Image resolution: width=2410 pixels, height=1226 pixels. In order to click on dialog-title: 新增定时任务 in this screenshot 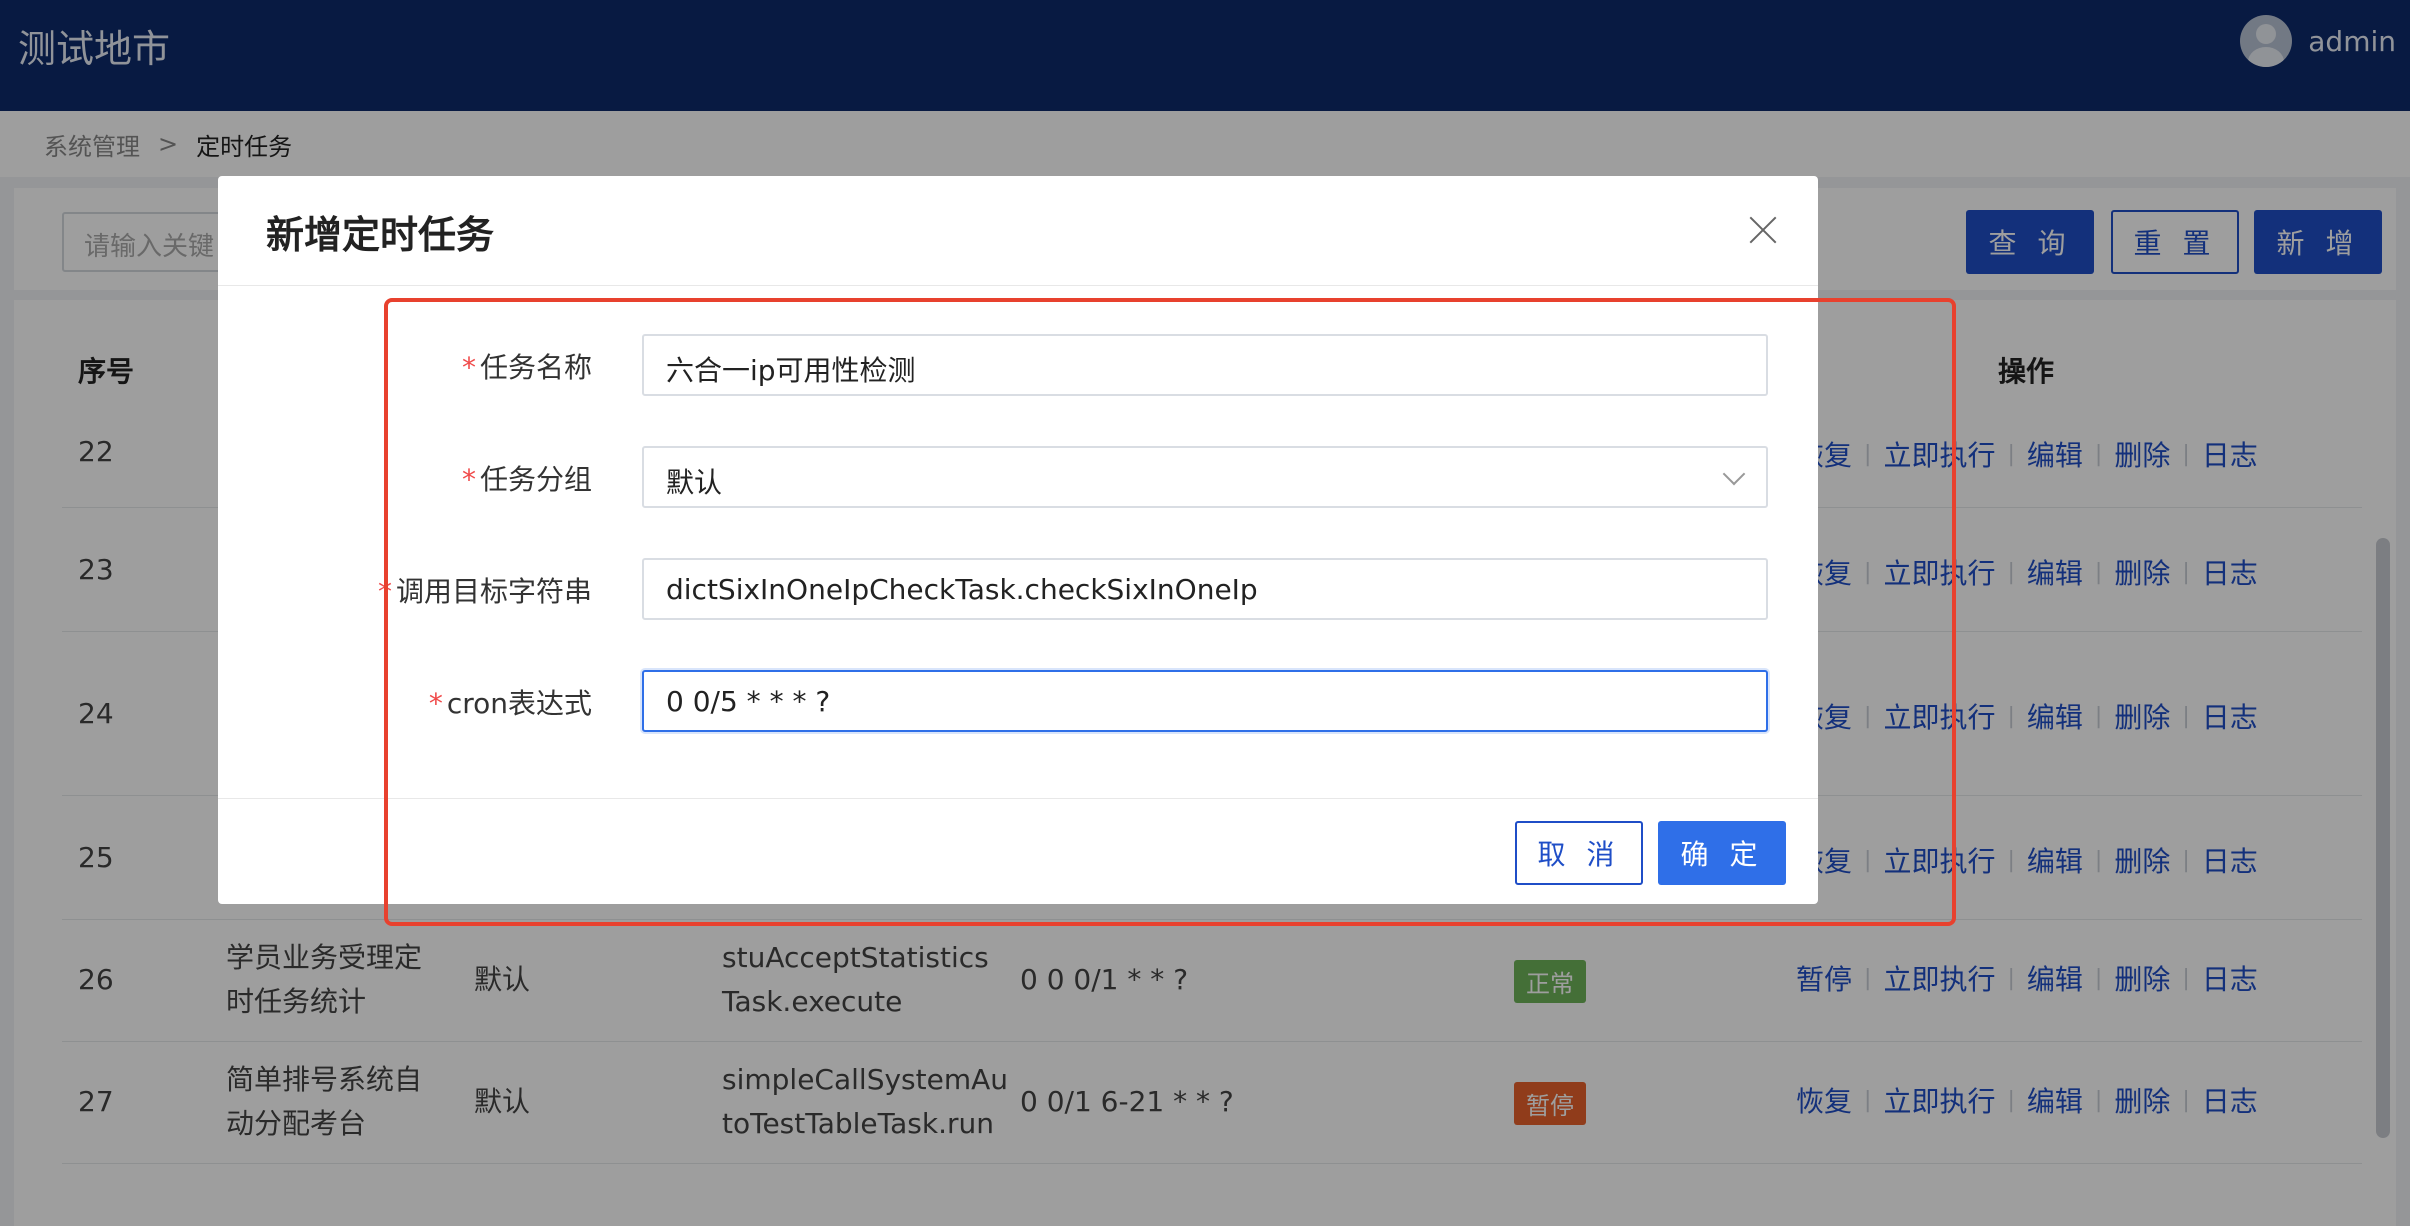, I will do `click(380, 235)`.